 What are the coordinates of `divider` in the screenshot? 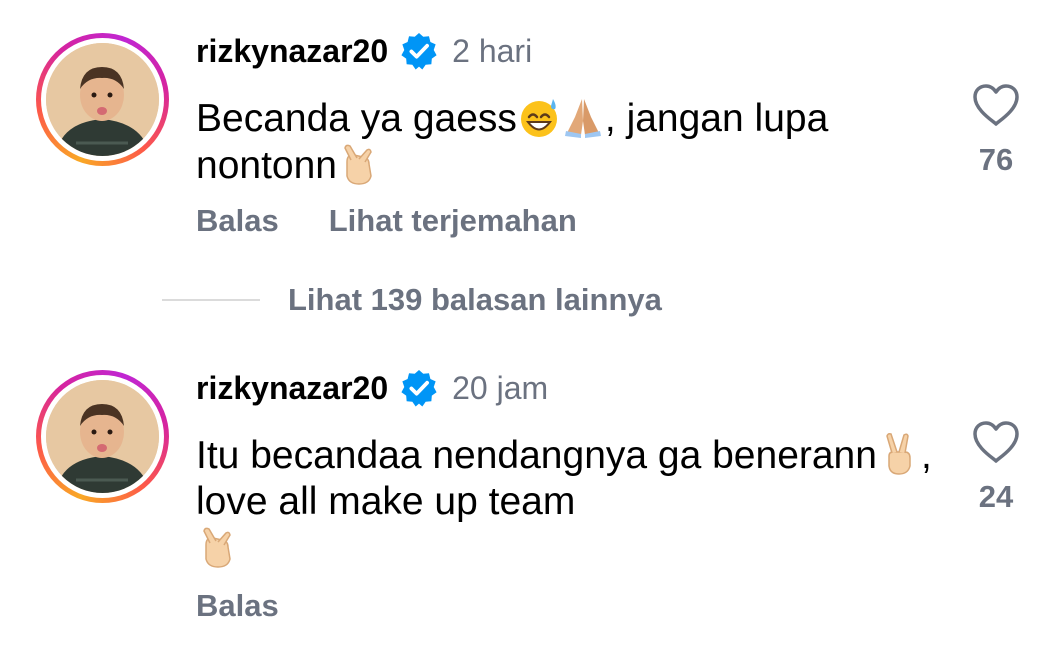 It's located at (211, 300).